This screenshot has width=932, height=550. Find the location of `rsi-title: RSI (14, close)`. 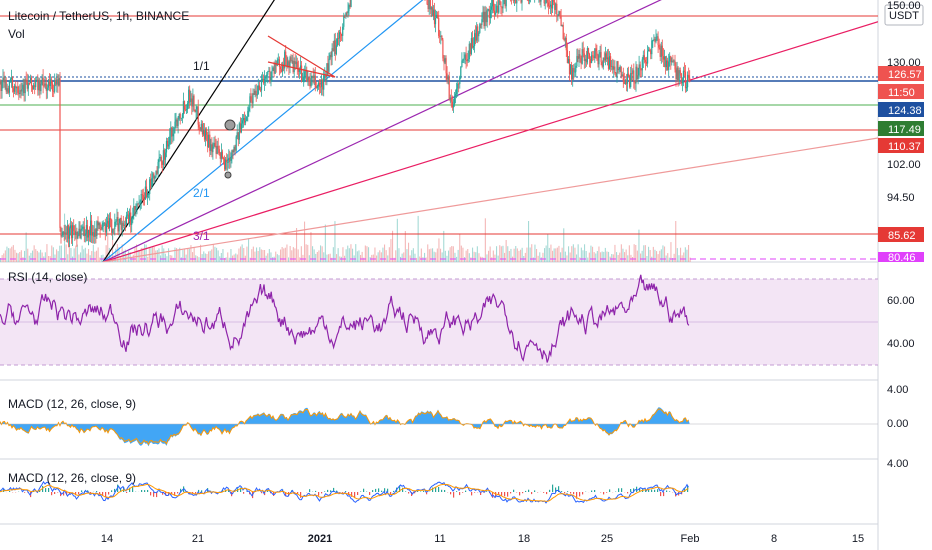

rsi-title: RSI (14, close) is located at coordinates (47, 277).